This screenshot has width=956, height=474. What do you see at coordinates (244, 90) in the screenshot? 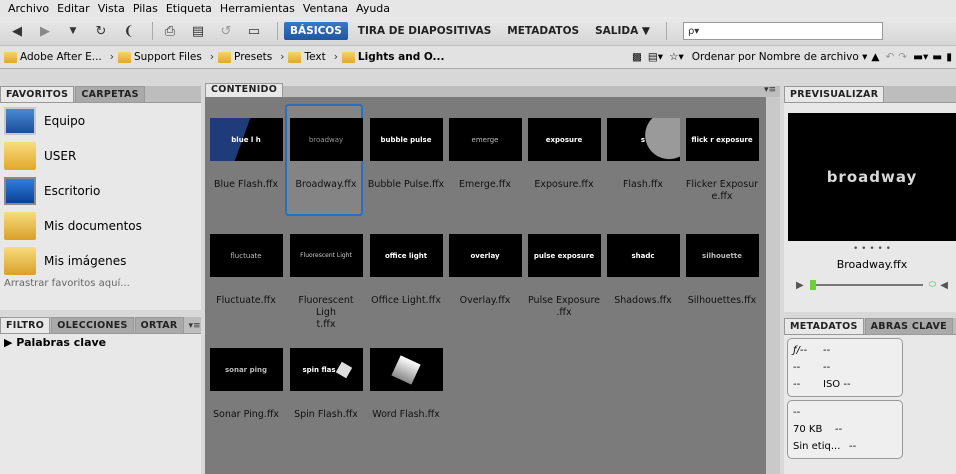
I see `tab-contenido: CONTENIDO` at bounding box center [244, 90].